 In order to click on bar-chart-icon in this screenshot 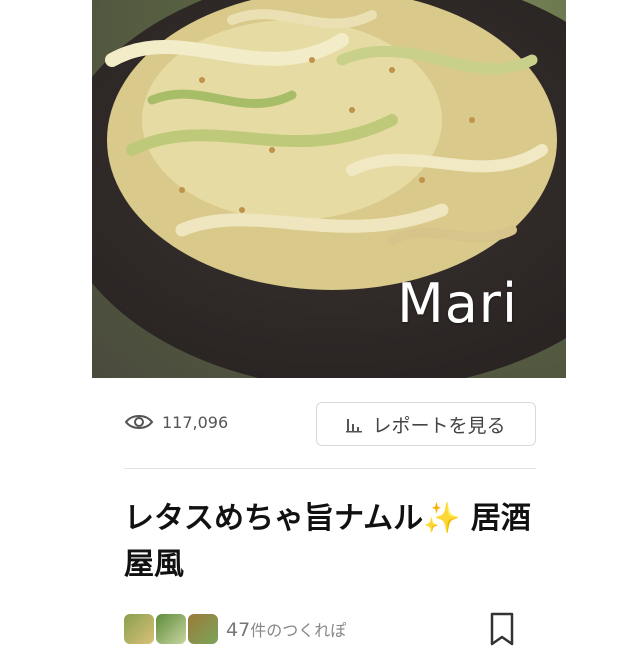, I will do `click(354, 426)`.